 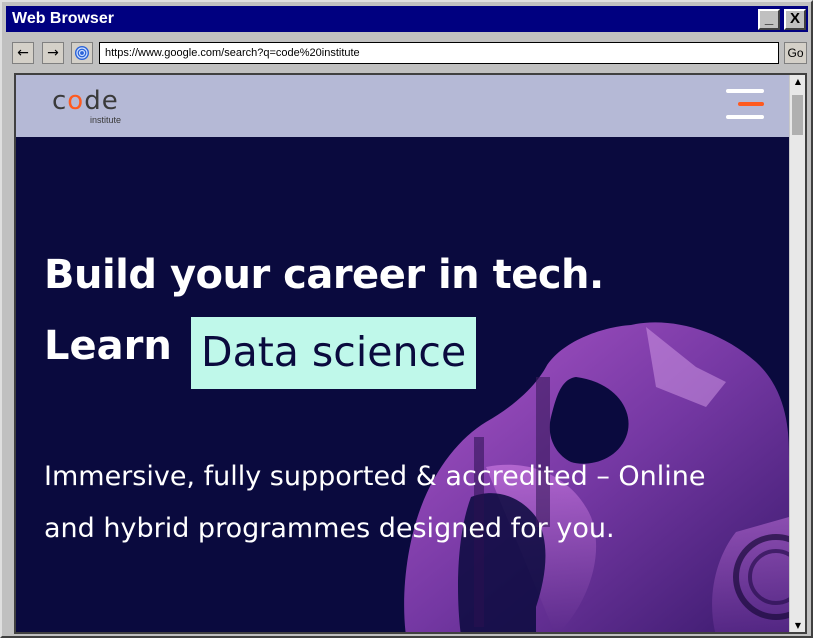 What do you see at coordinates (106, 120) in the screenshot?
I see `logo-subtitle: institute` at bounding box center [106, 120].